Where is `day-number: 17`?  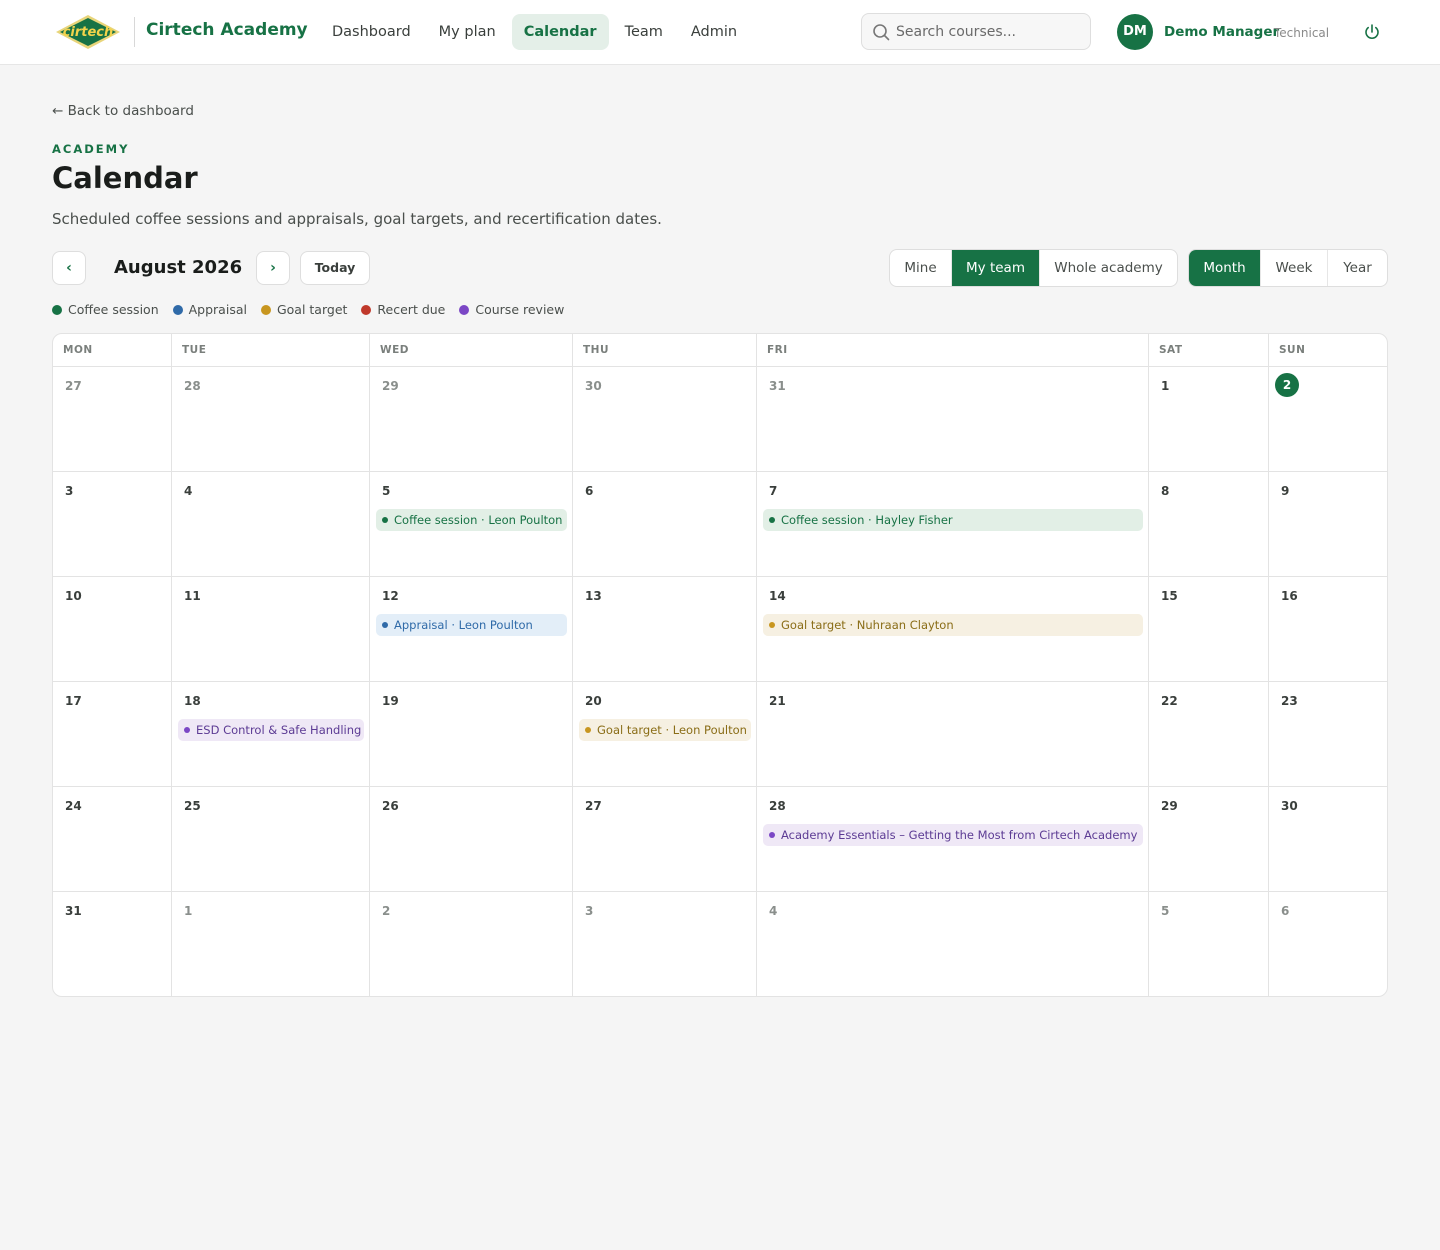
day-number: 17 is located at coordinates (73, 701).